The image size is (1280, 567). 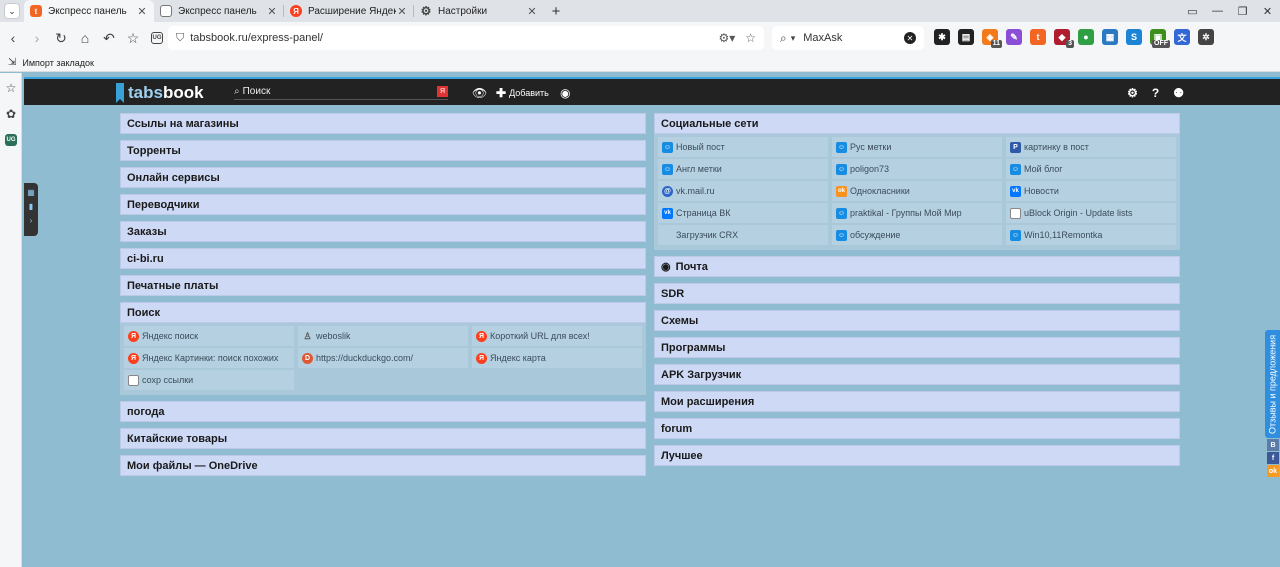 What do you see at coordinates (917, 374) in the screenshot?
I see `group-header: APK Загрузчик` at bounding box center [917, 374].